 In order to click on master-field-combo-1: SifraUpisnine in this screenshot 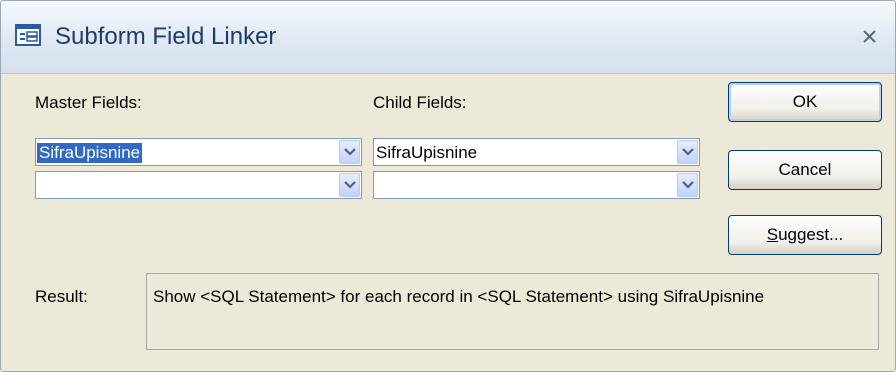, I will do `click(198, 152)`.